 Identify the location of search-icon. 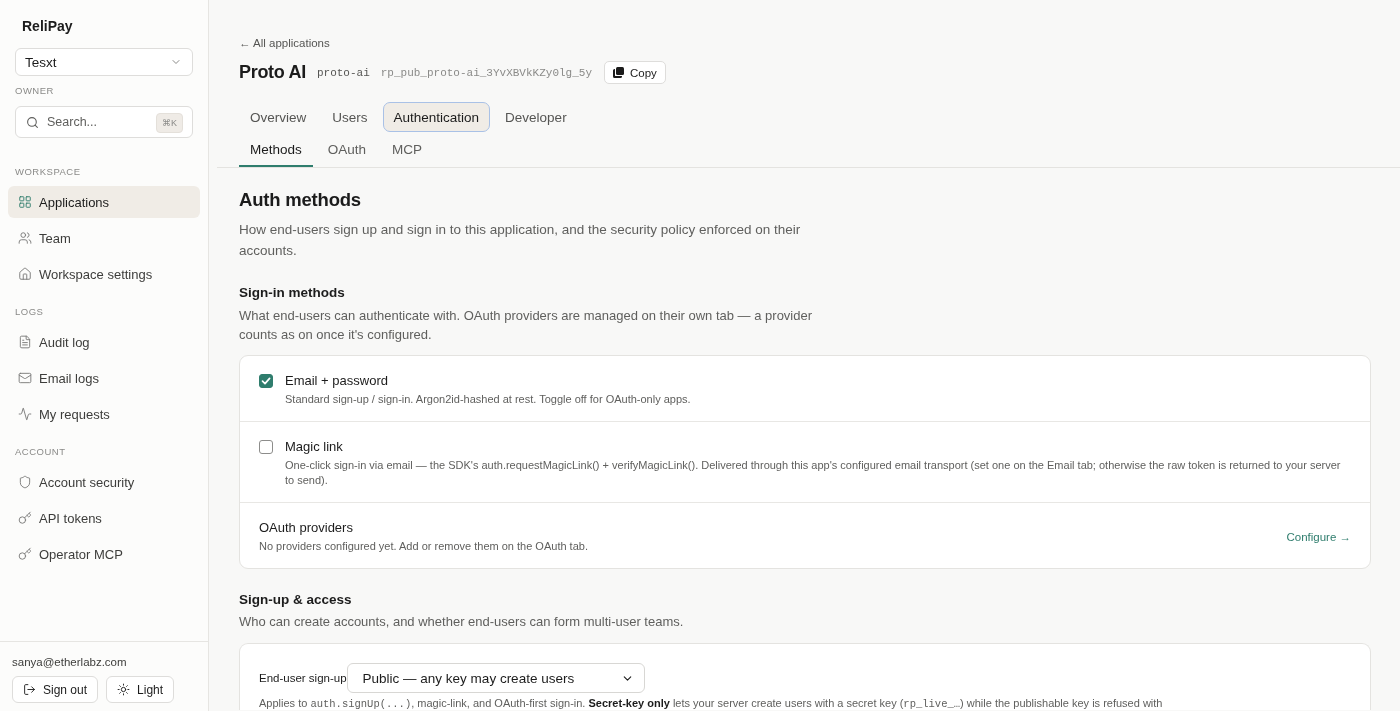
(32, 122).